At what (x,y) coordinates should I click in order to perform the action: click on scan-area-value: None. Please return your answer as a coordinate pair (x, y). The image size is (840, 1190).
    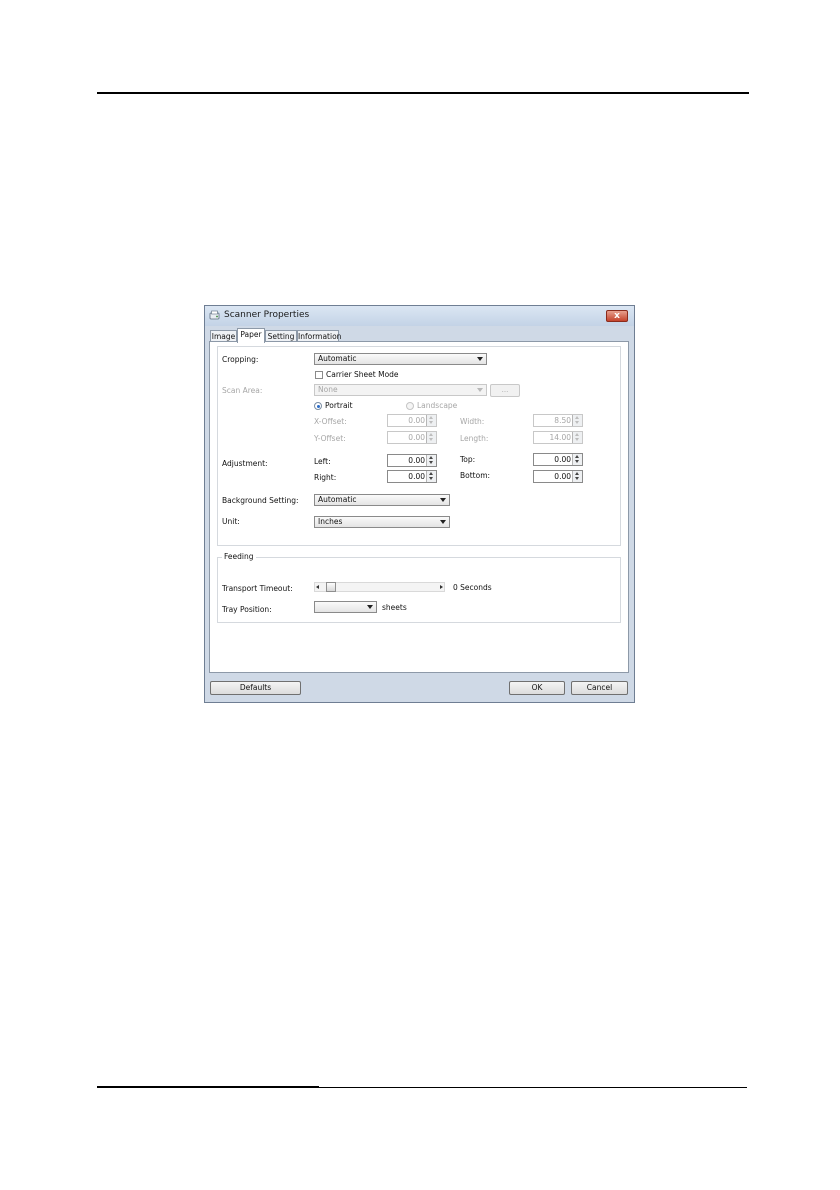
    Looking at the image, I should click on (328, 389).